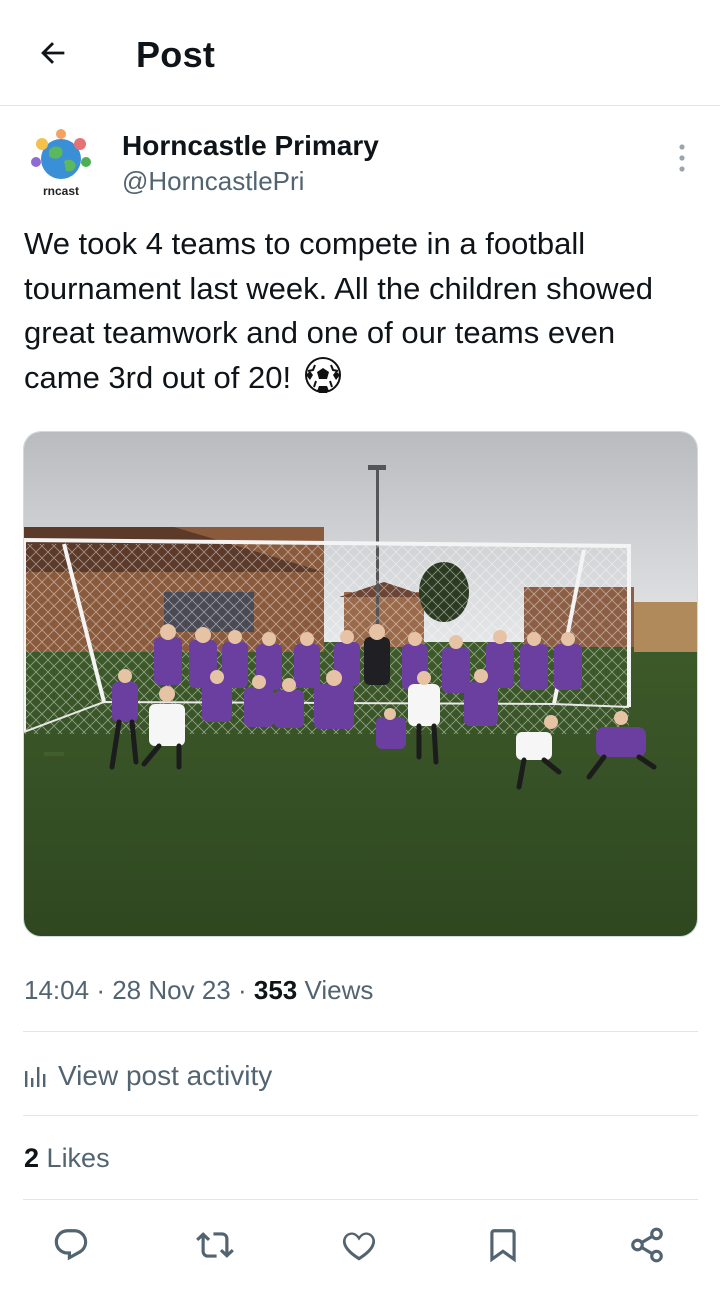  I want to click on action-bar, so click(360, 1245).